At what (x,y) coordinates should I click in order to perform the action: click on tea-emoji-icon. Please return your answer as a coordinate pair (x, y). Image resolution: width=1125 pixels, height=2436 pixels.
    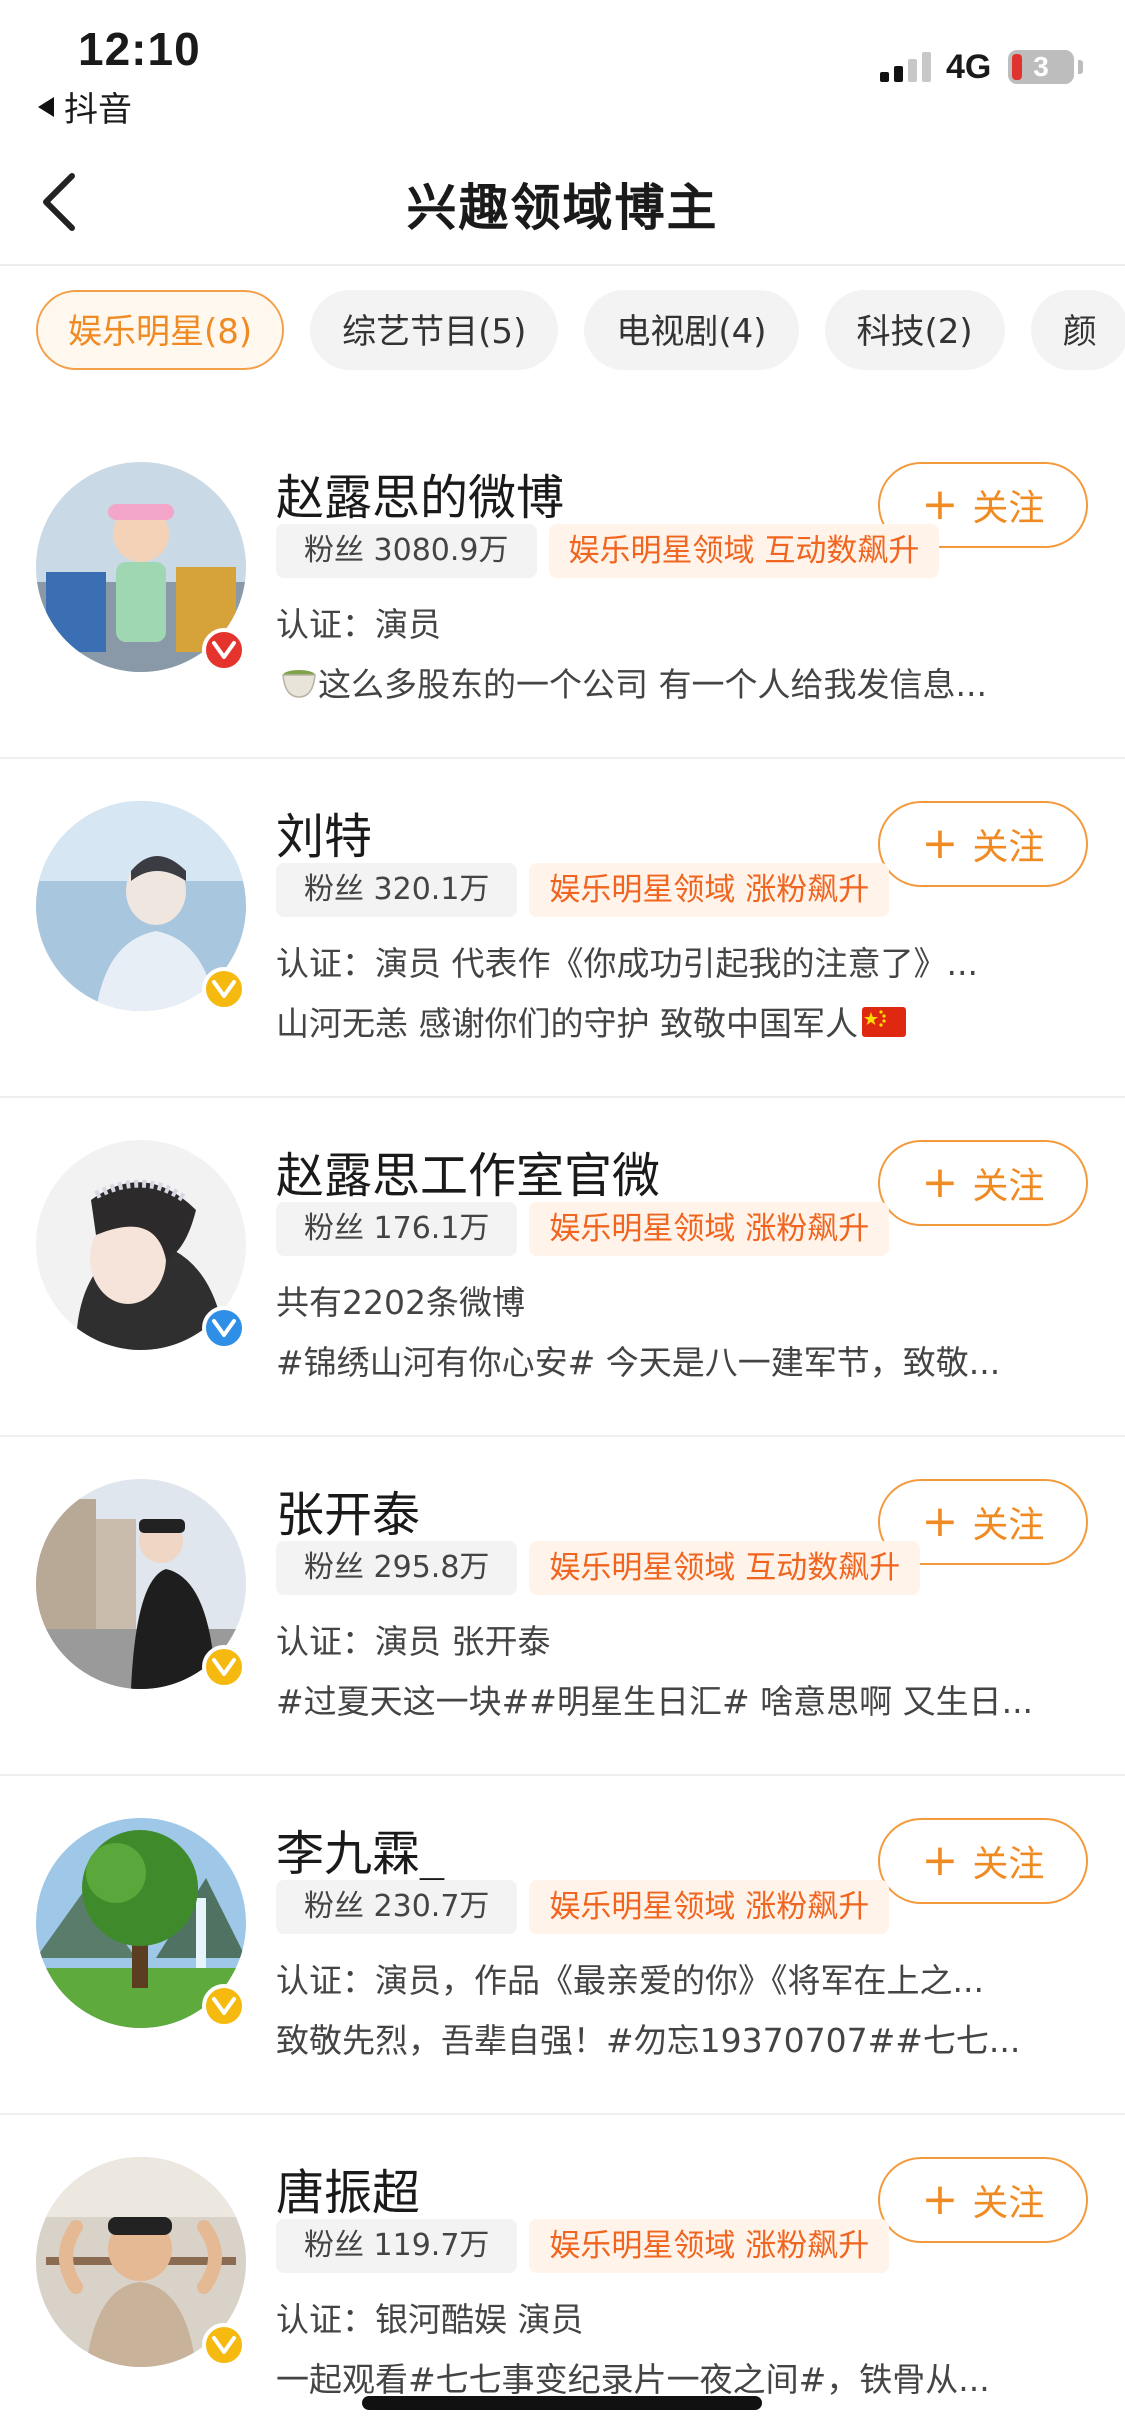
    Looking at the image, I should click on (299, 687).